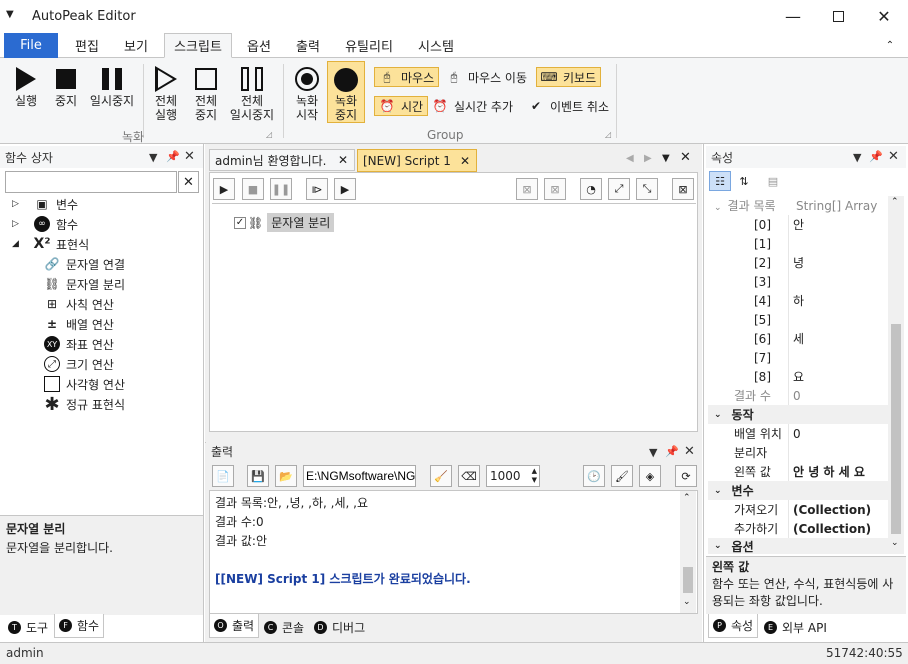 This screenshot has height=664, width=908. I want to click on run-all-button: 전체 실행, so click(166, 93).